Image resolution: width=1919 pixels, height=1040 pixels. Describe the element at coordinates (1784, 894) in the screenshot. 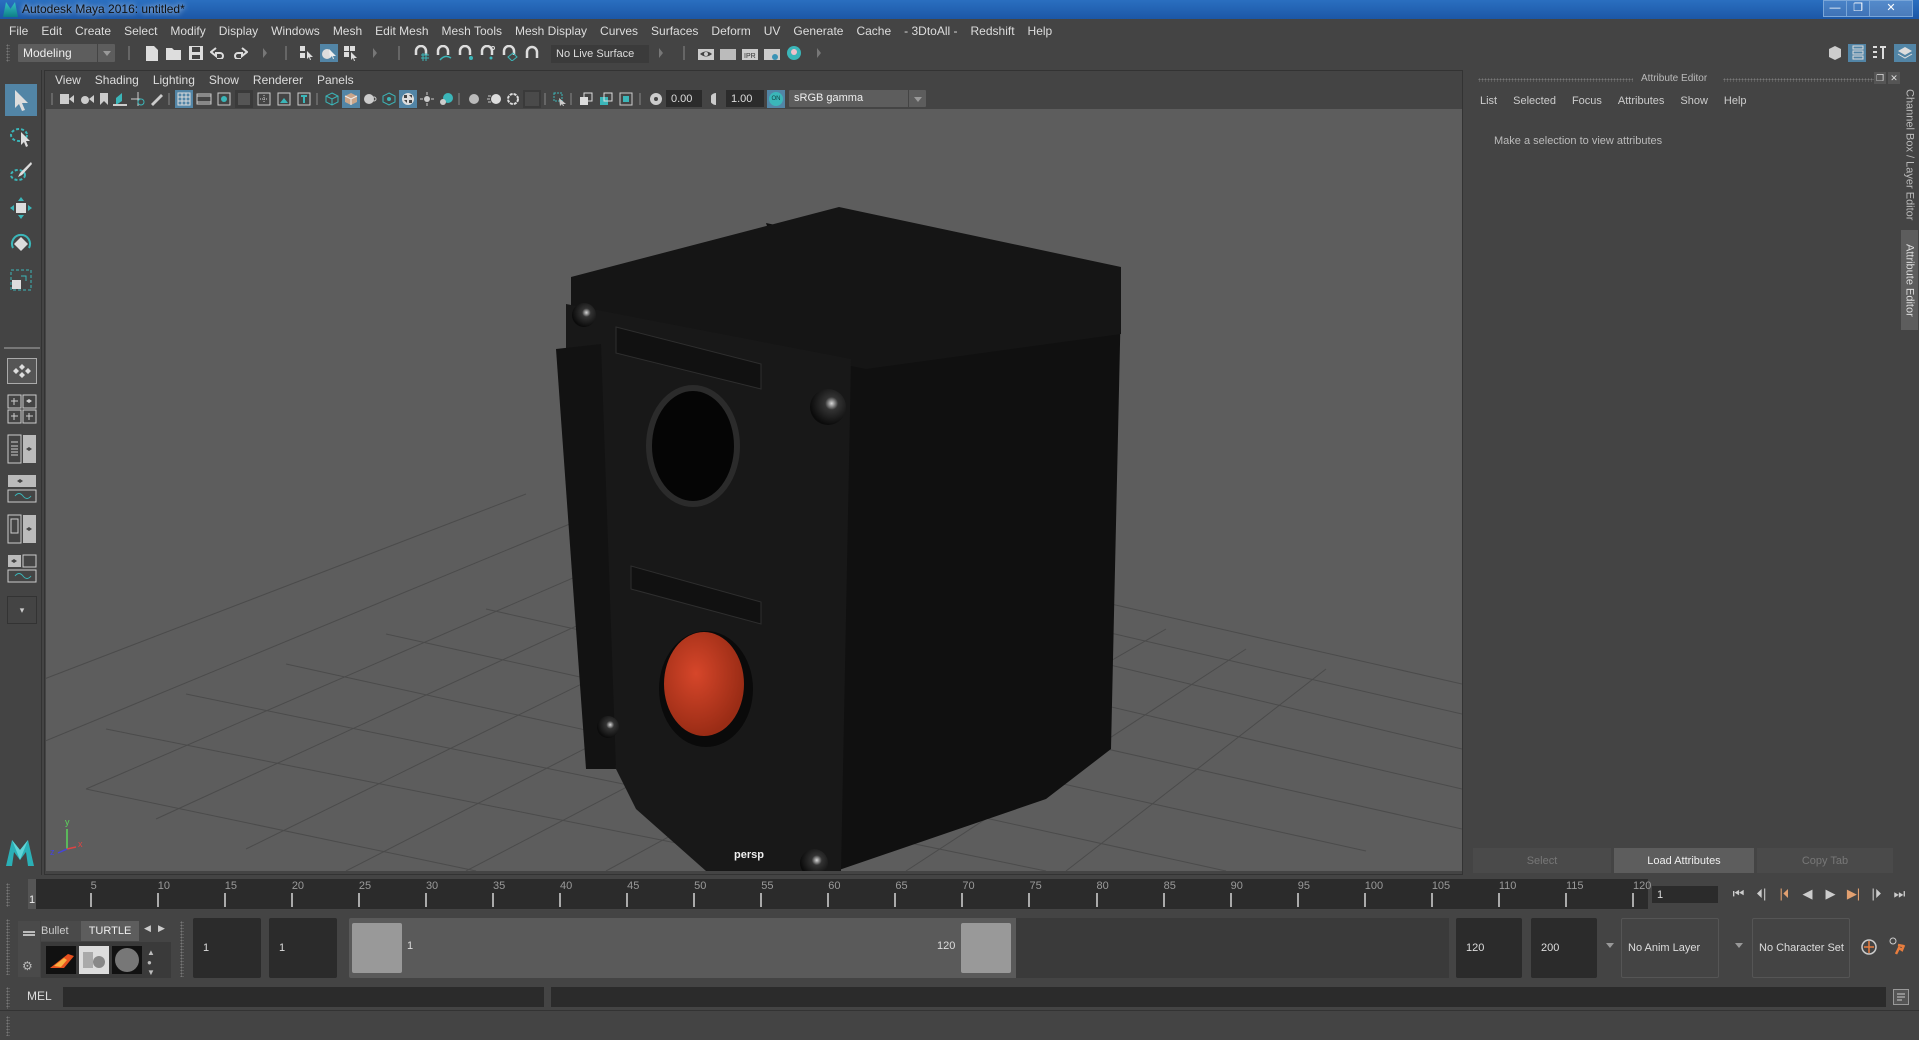

I see `step-back-key-icon: |⏴` at that location.